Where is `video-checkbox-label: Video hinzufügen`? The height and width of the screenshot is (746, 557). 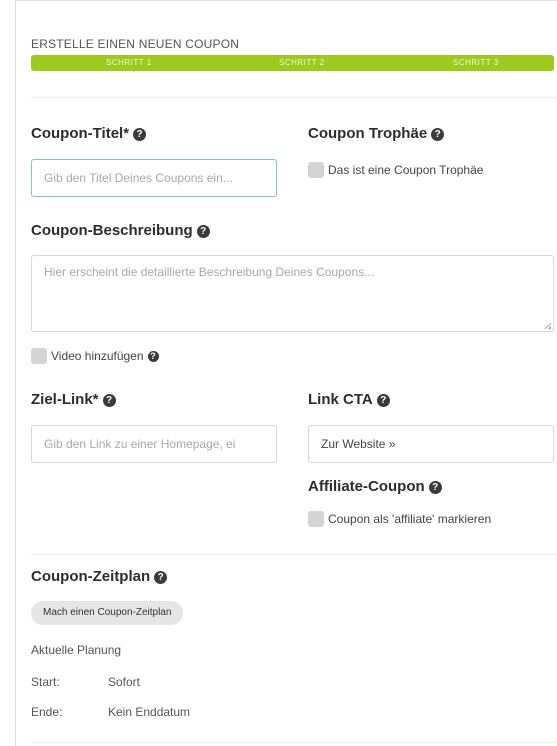
video-checkbox-label: Video hinzufügen is located at coordinates (97, 356).